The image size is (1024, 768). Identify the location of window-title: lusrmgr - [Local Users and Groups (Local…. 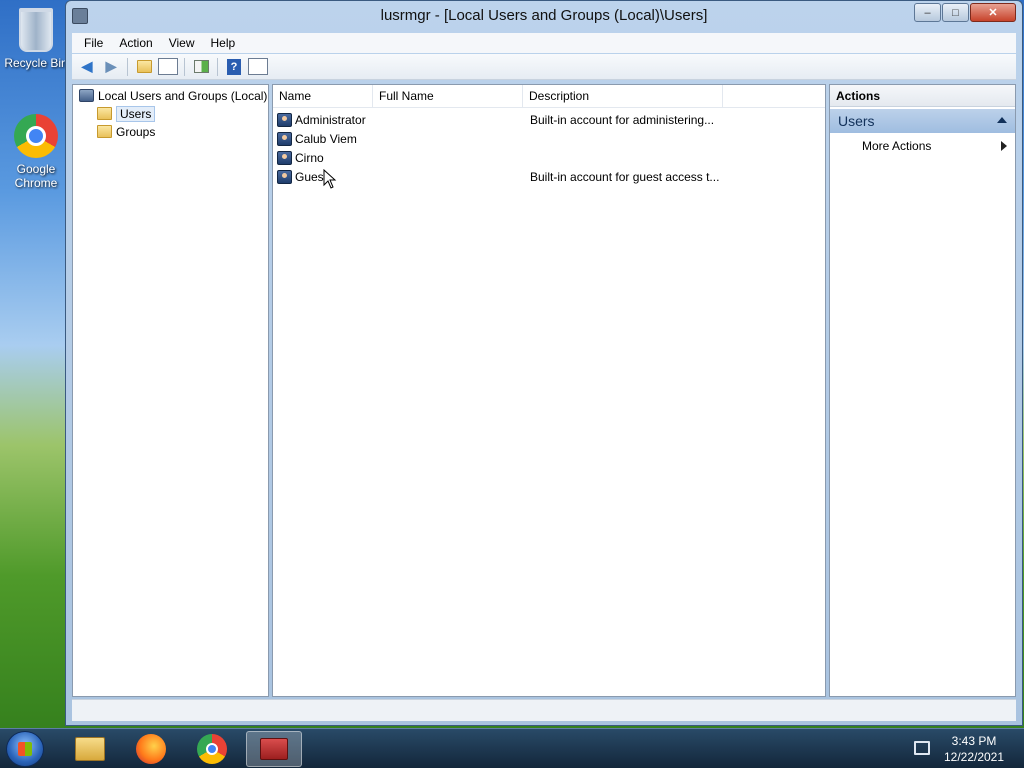
(544, 15).